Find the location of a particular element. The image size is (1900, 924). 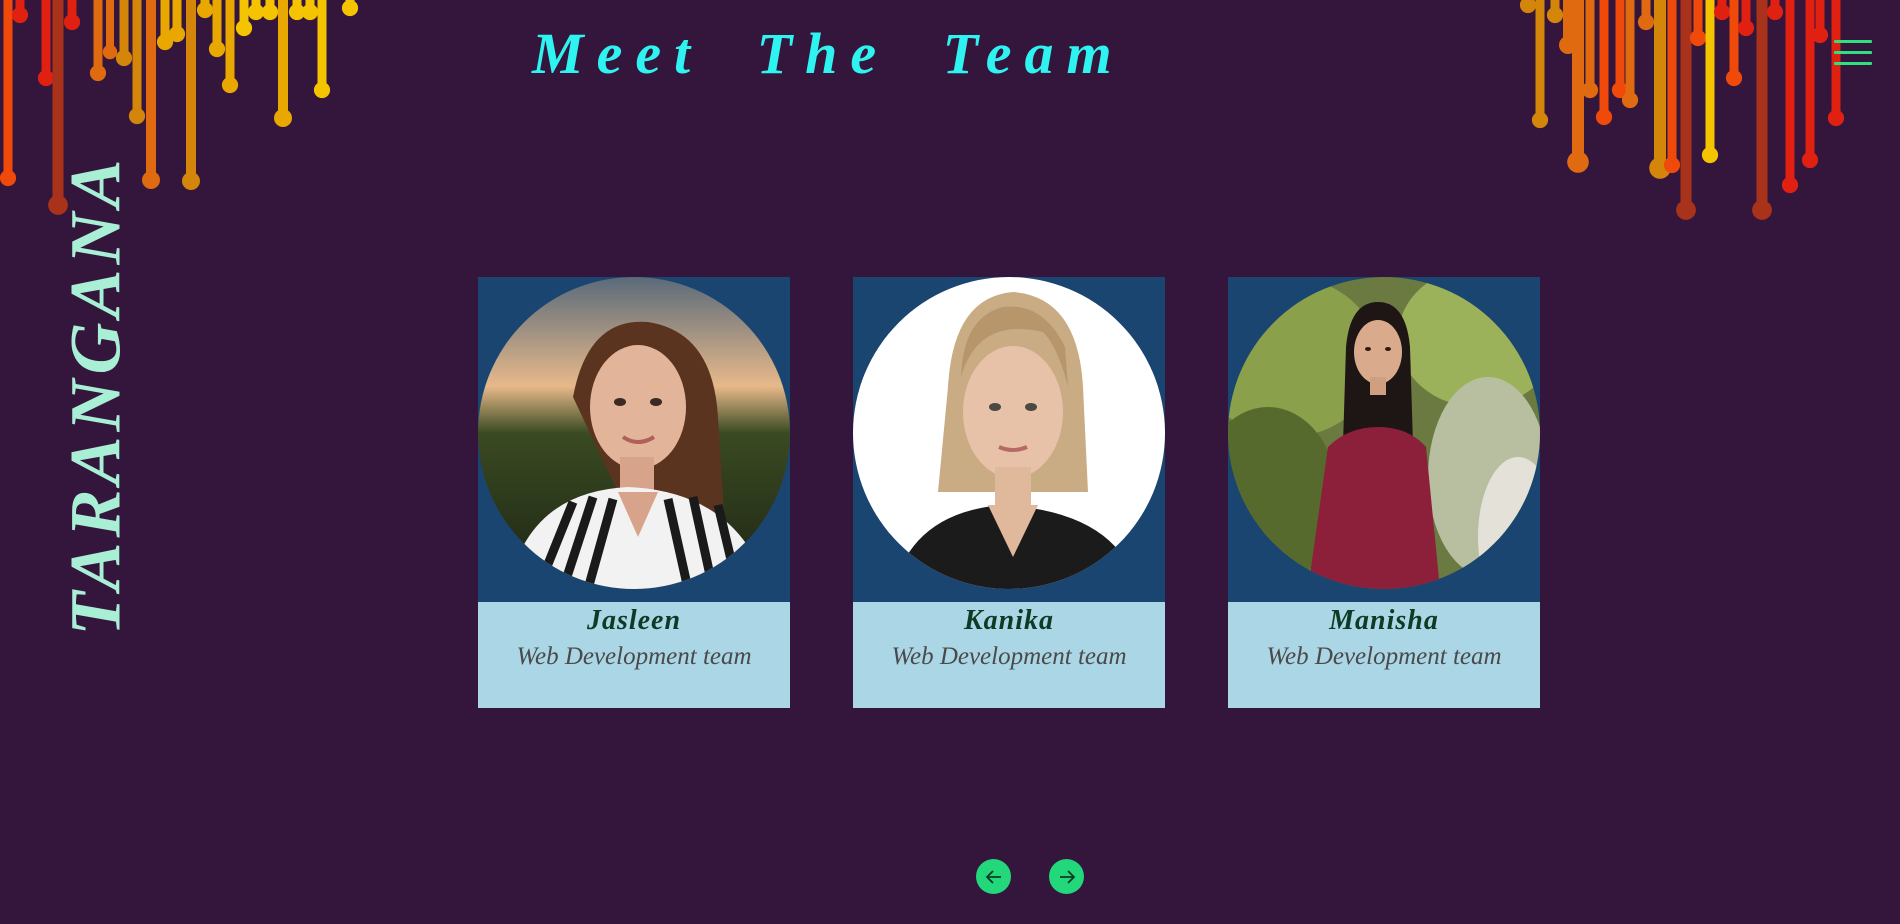

team-card: Jasleen Web Development team is located at coordinates (634, 492).